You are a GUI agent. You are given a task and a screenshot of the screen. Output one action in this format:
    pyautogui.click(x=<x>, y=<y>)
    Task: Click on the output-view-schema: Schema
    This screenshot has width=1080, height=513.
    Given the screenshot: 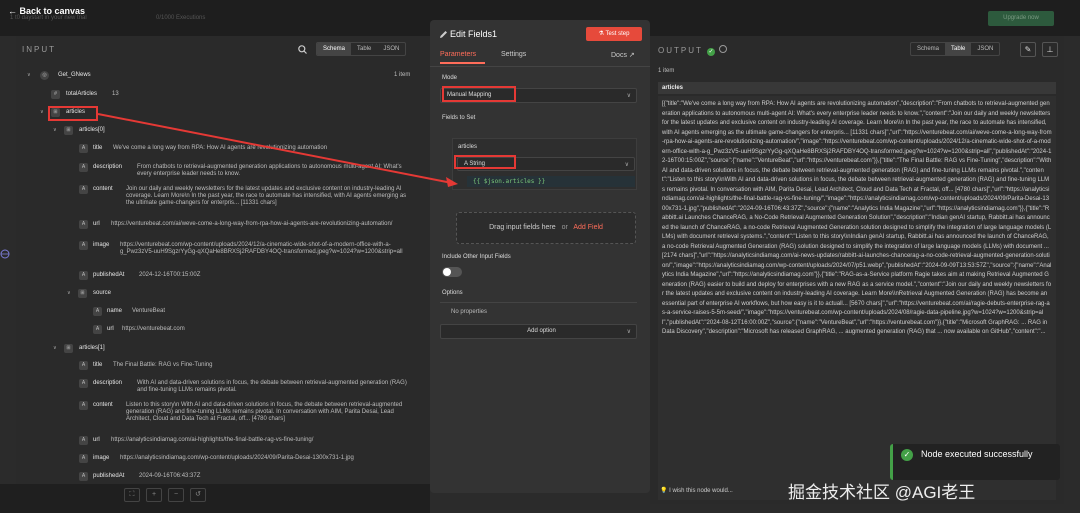 What is the action you would take?
    pyautogui.click(x=928, y=49)
    